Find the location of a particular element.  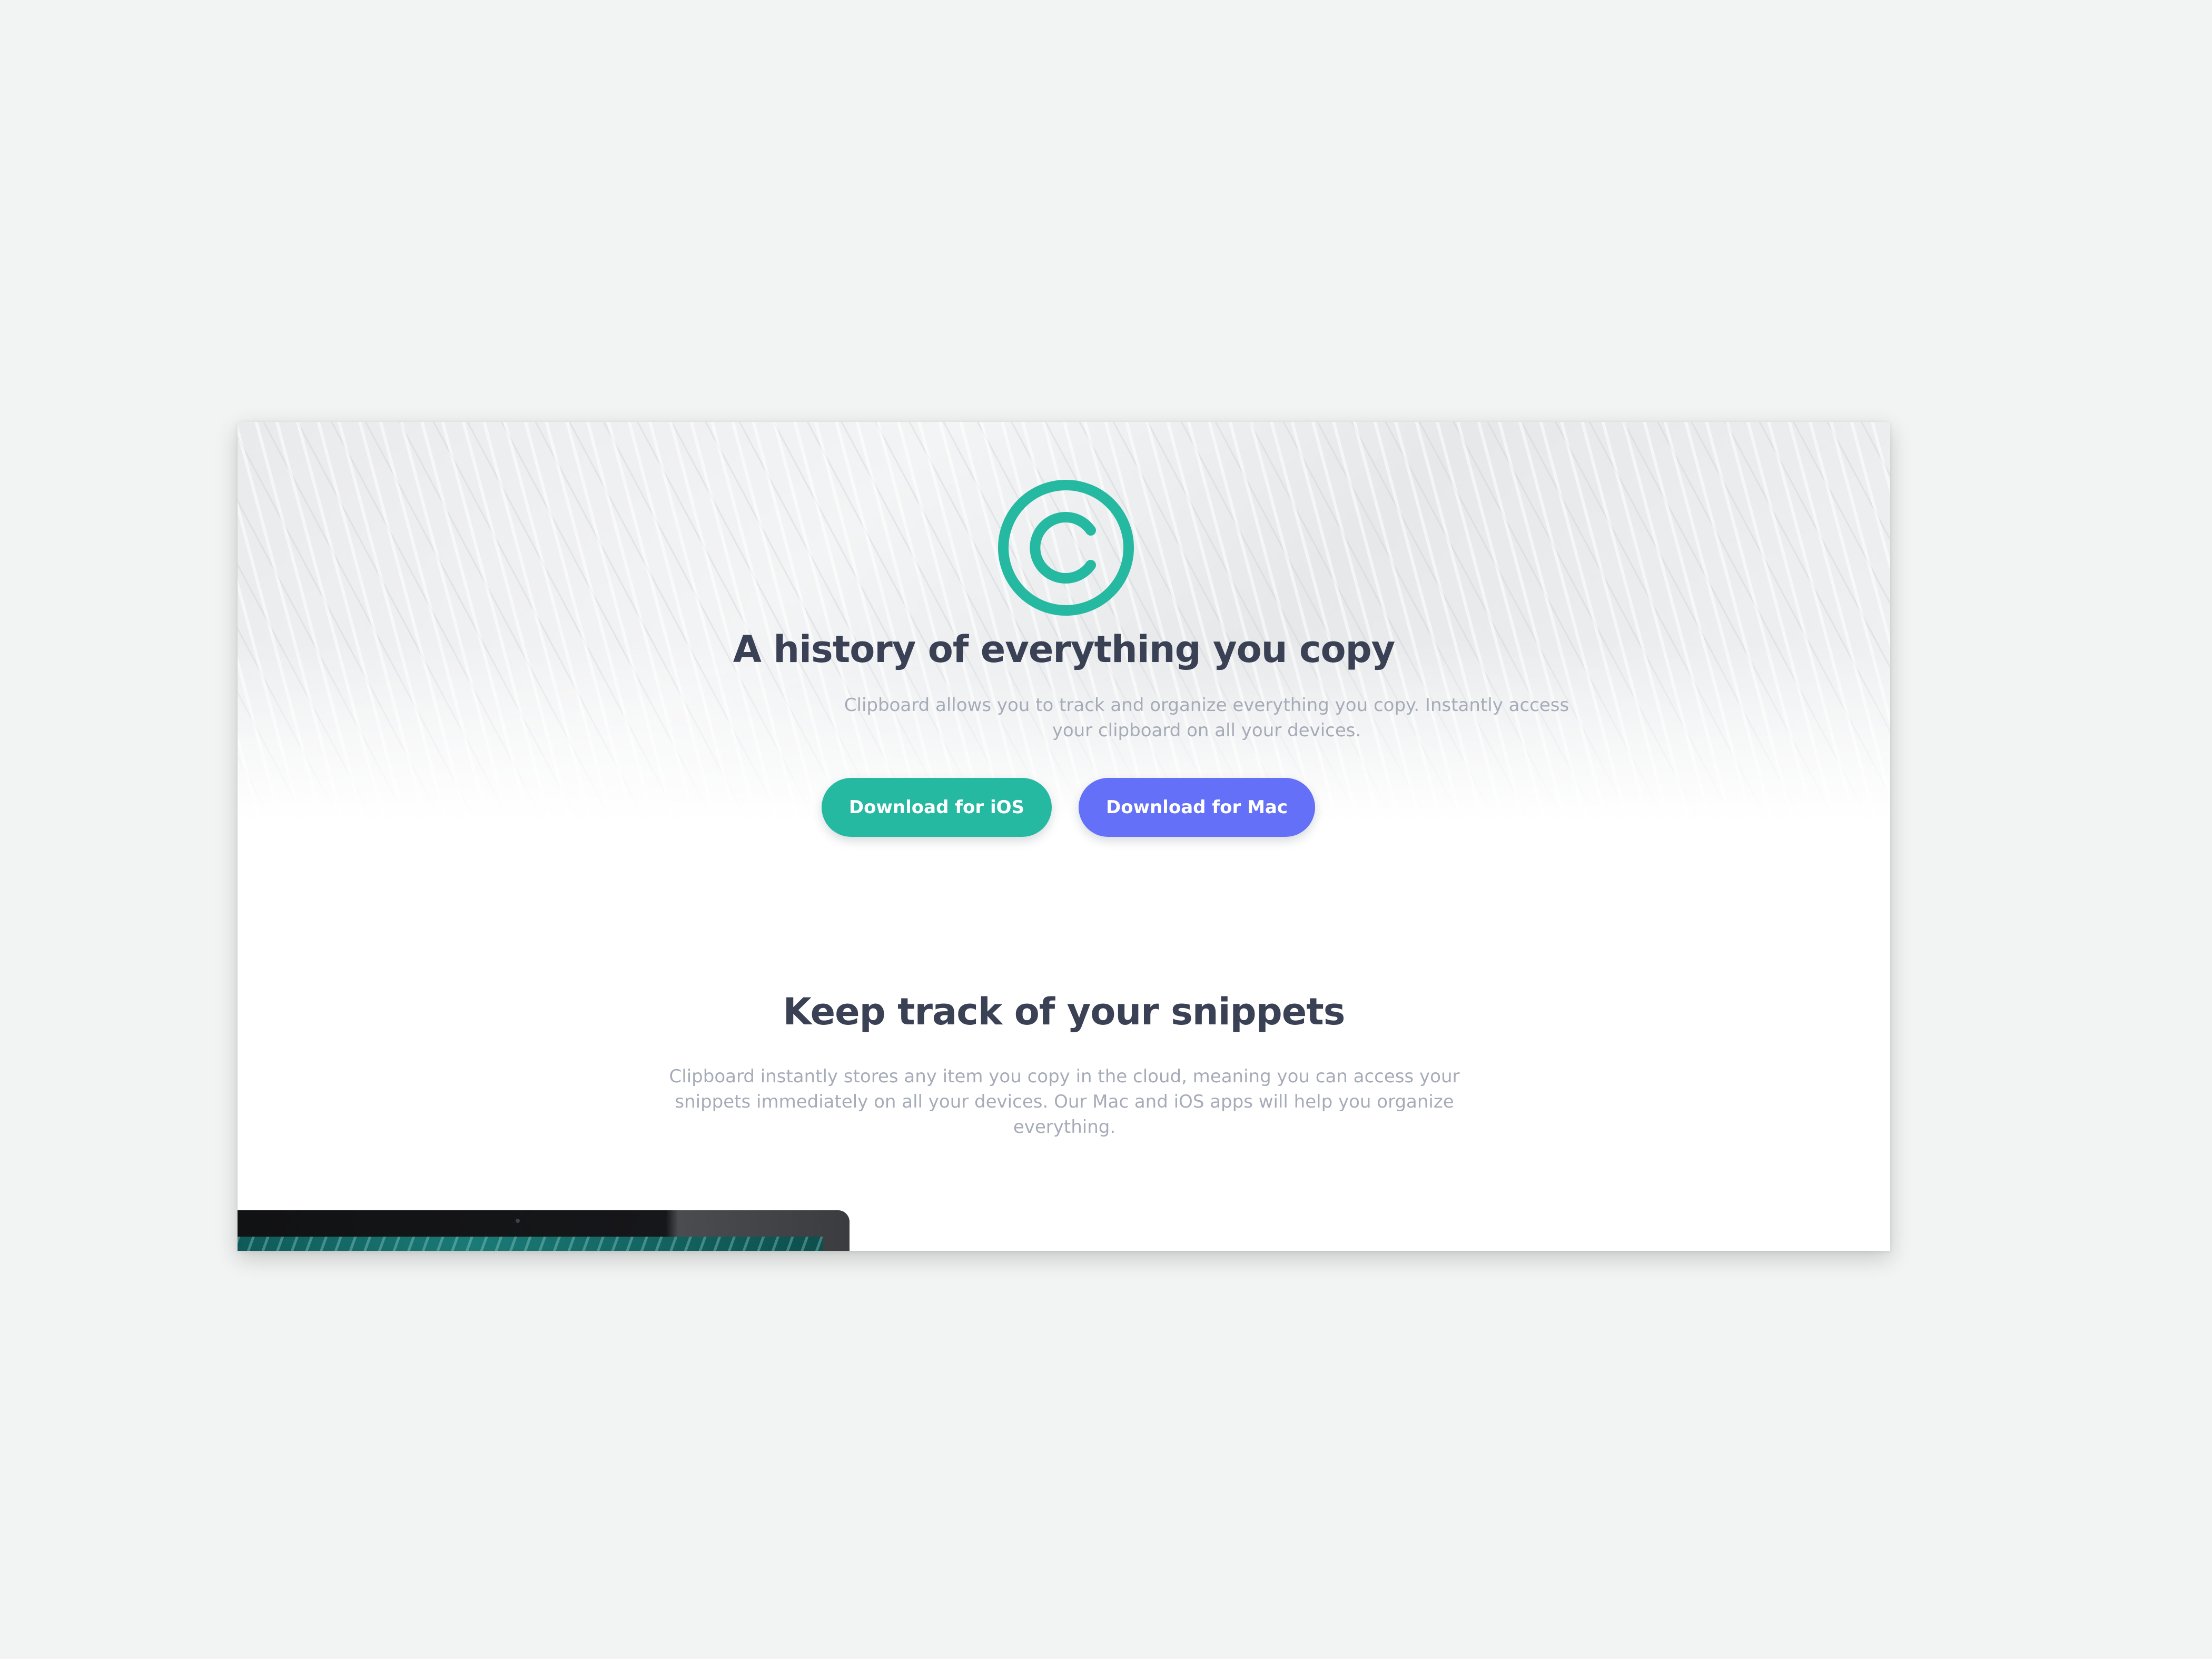

laptop-screen-wallpaper is located at coordinates (530, 1244).